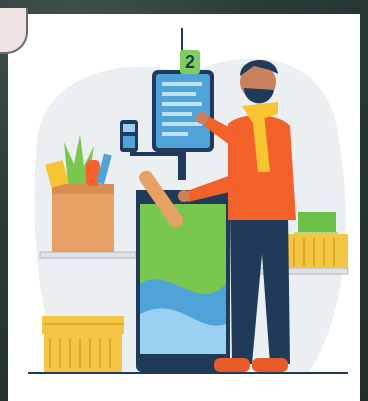 This screenshot has width=368, height=401. Describe the element at coordinates (190, 62) in the screenshot. I see `checkout-number-badge: 2` at that location.